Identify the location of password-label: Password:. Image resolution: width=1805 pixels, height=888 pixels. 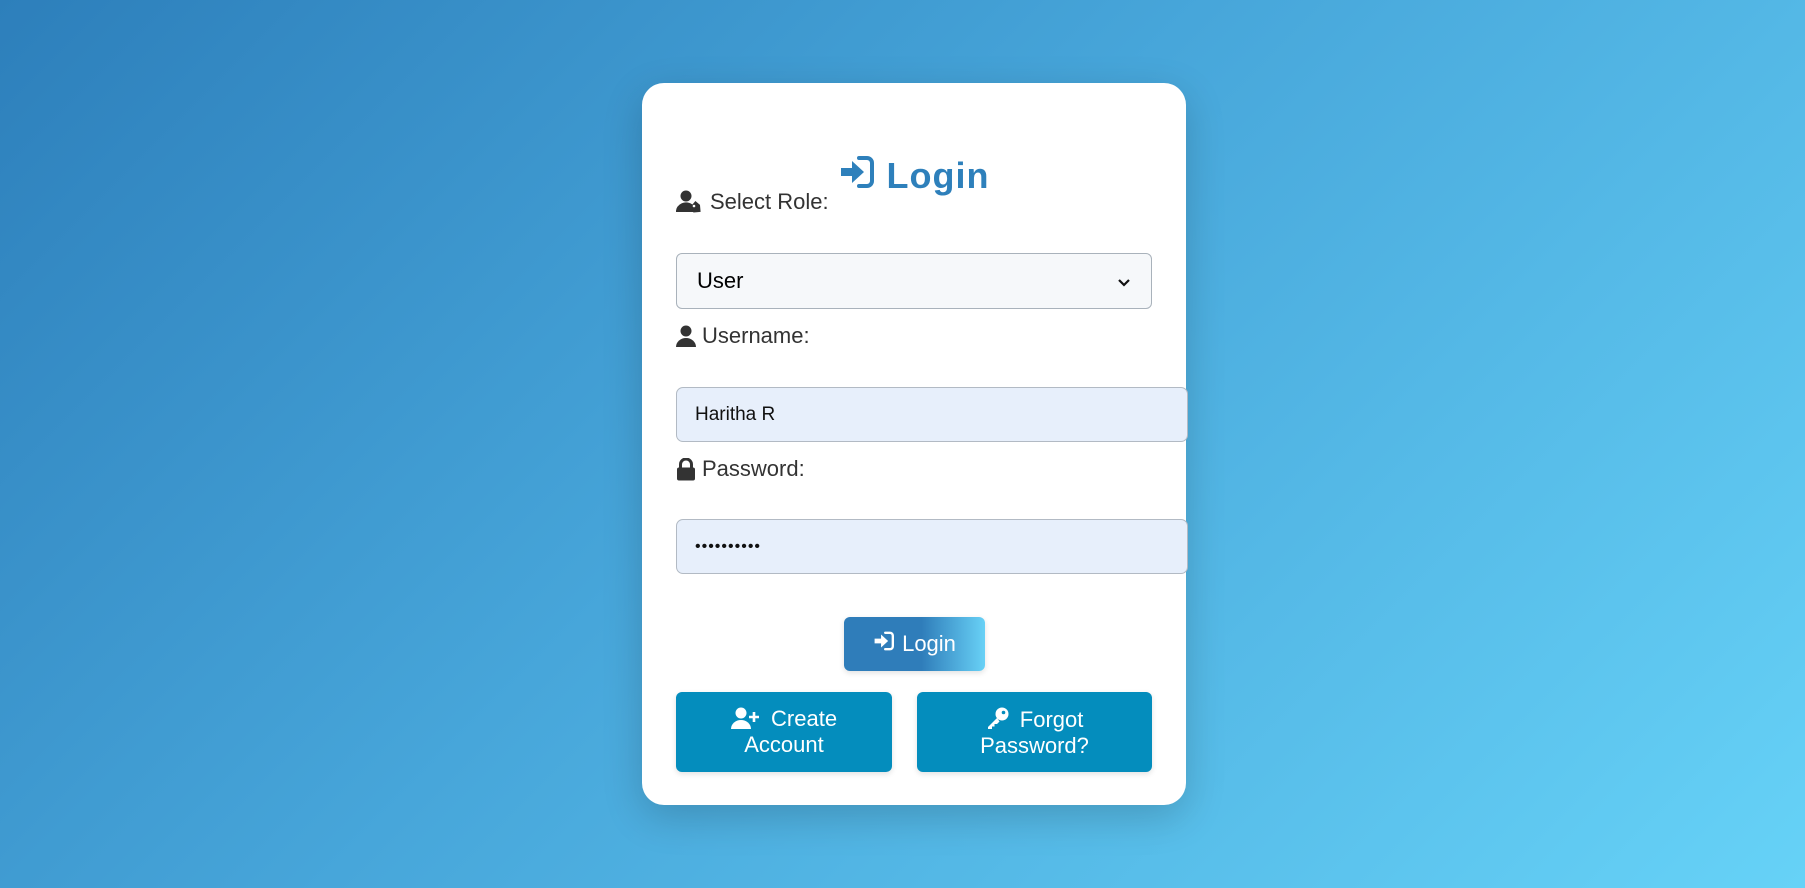
(740, 469).